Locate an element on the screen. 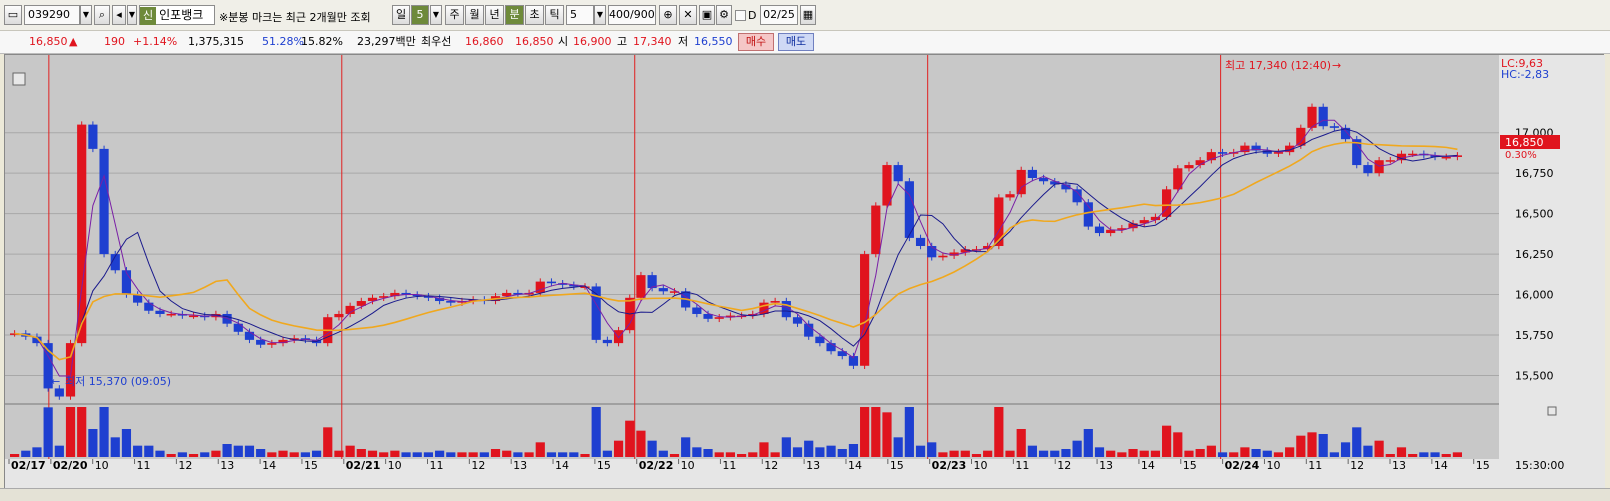 This screenshot has height=501, width=1610. date-checkbox is located at coordinates (740, 15).